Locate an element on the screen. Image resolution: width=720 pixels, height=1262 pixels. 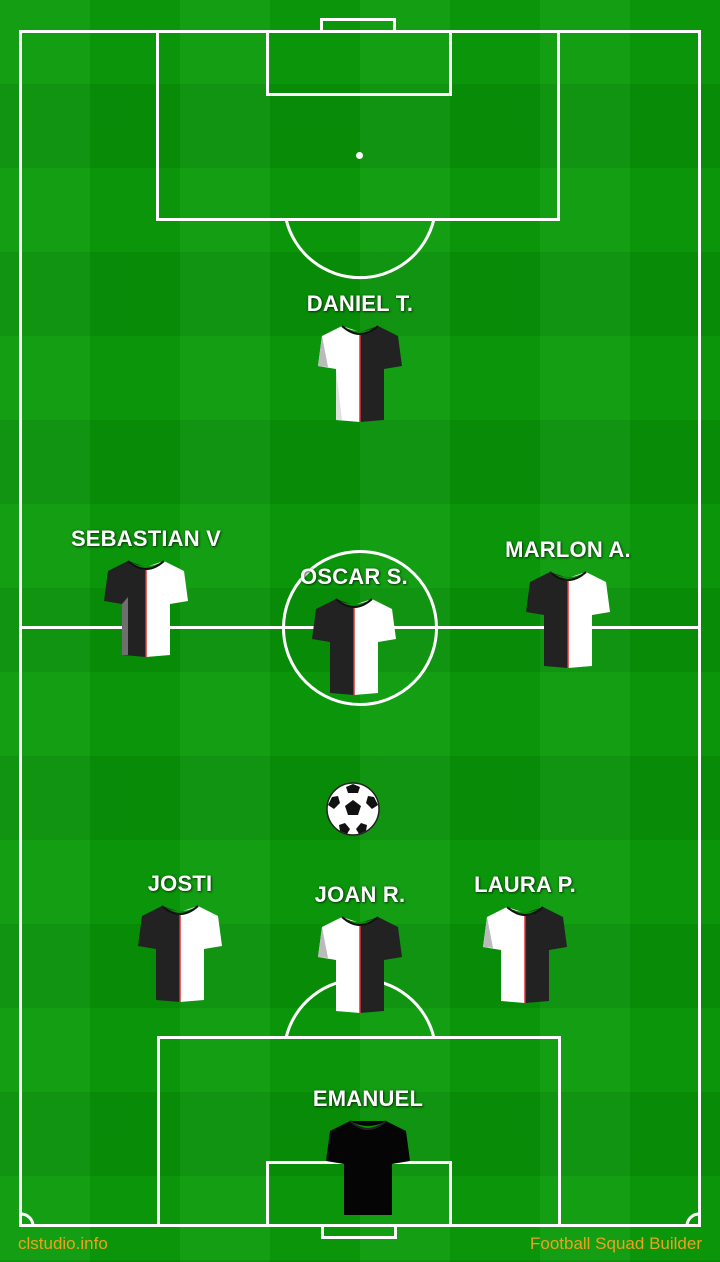
player-name: DANIEL T. is located at coordinates (360, 303).